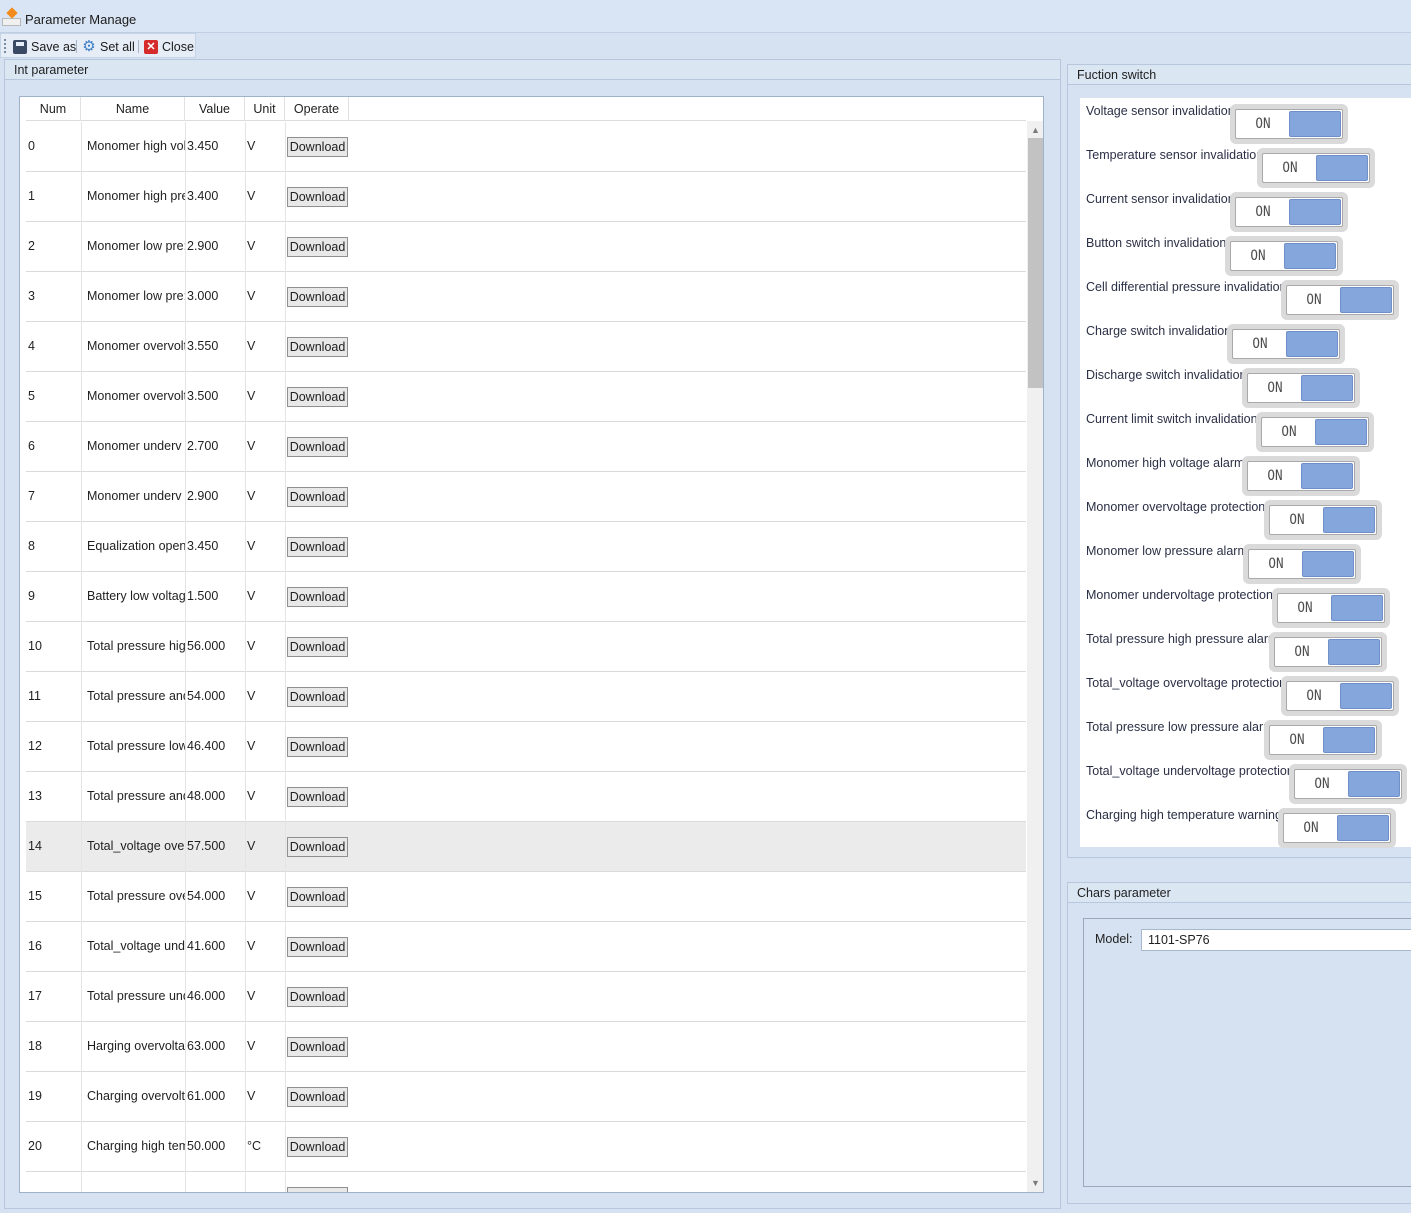 This screenshot has width=1411, height=1213. Describe the element at coordinates (53, 596) in the screenshot. I see `row-num: 9` at that location.